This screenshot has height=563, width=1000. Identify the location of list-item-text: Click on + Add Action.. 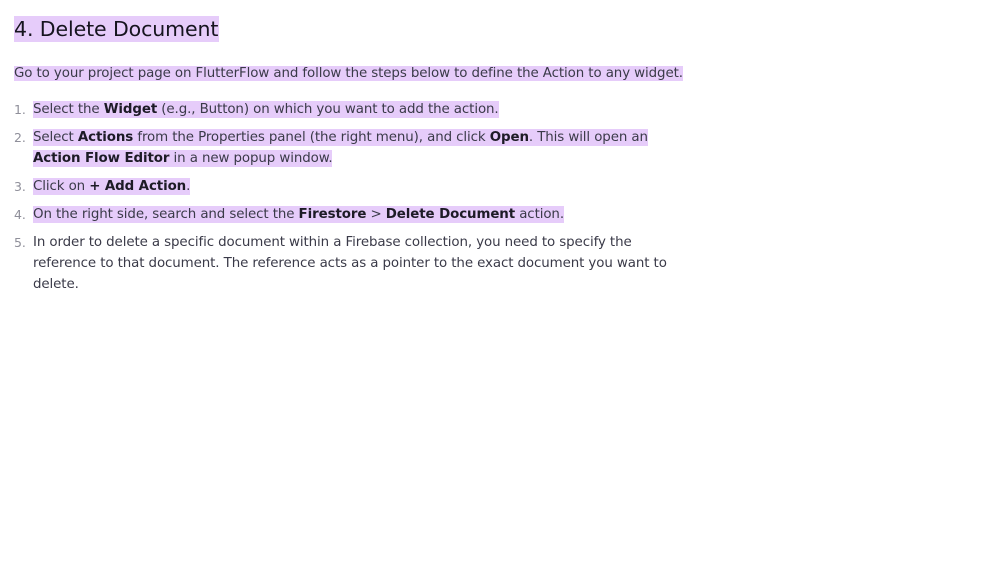
(358, 186).